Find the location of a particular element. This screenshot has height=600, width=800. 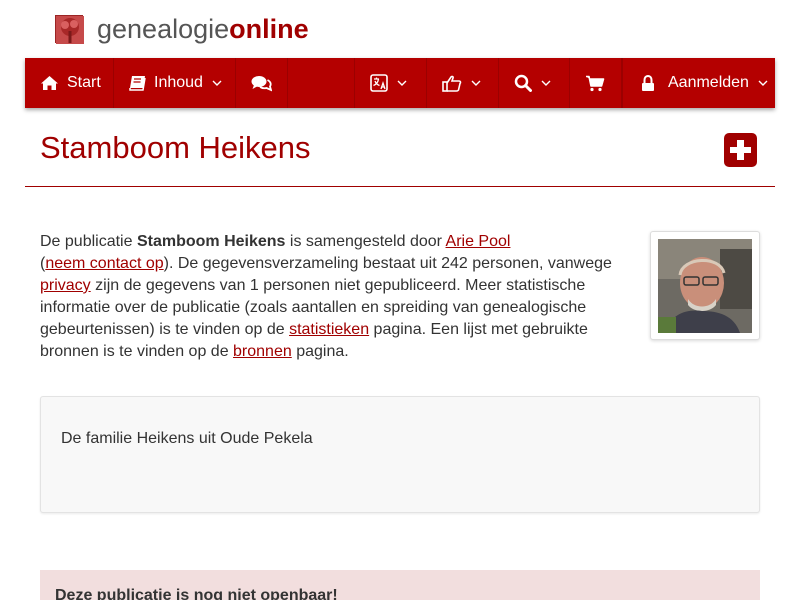

book-icon is located at coordinates (137, 83).